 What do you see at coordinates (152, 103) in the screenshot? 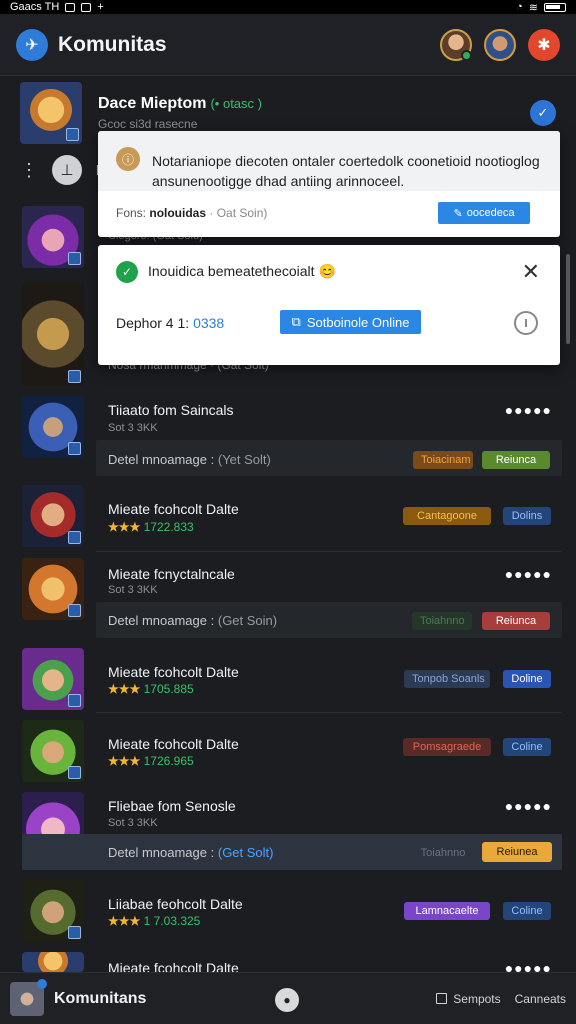
I see `featured-title: Dace Mieptom` at bounding box center [152, 103].